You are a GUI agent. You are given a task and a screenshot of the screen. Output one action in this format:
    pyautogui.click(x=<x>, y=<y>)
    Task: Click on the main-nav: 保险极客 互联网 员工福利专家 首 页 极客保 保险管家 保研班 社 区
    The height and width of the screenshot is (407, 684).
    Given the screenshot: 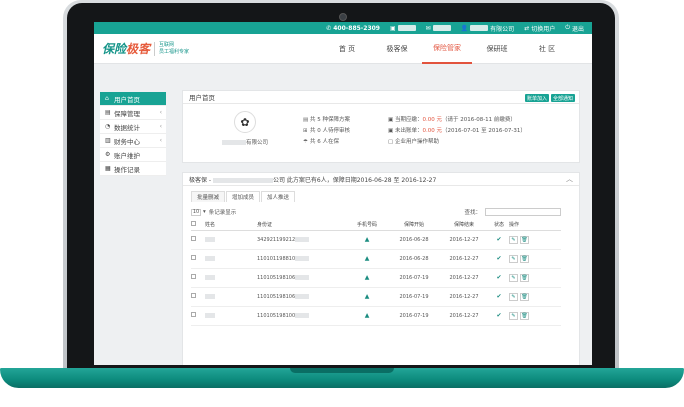 What is the action you would take?
    pyautogui.click(x=343, y=49)
    